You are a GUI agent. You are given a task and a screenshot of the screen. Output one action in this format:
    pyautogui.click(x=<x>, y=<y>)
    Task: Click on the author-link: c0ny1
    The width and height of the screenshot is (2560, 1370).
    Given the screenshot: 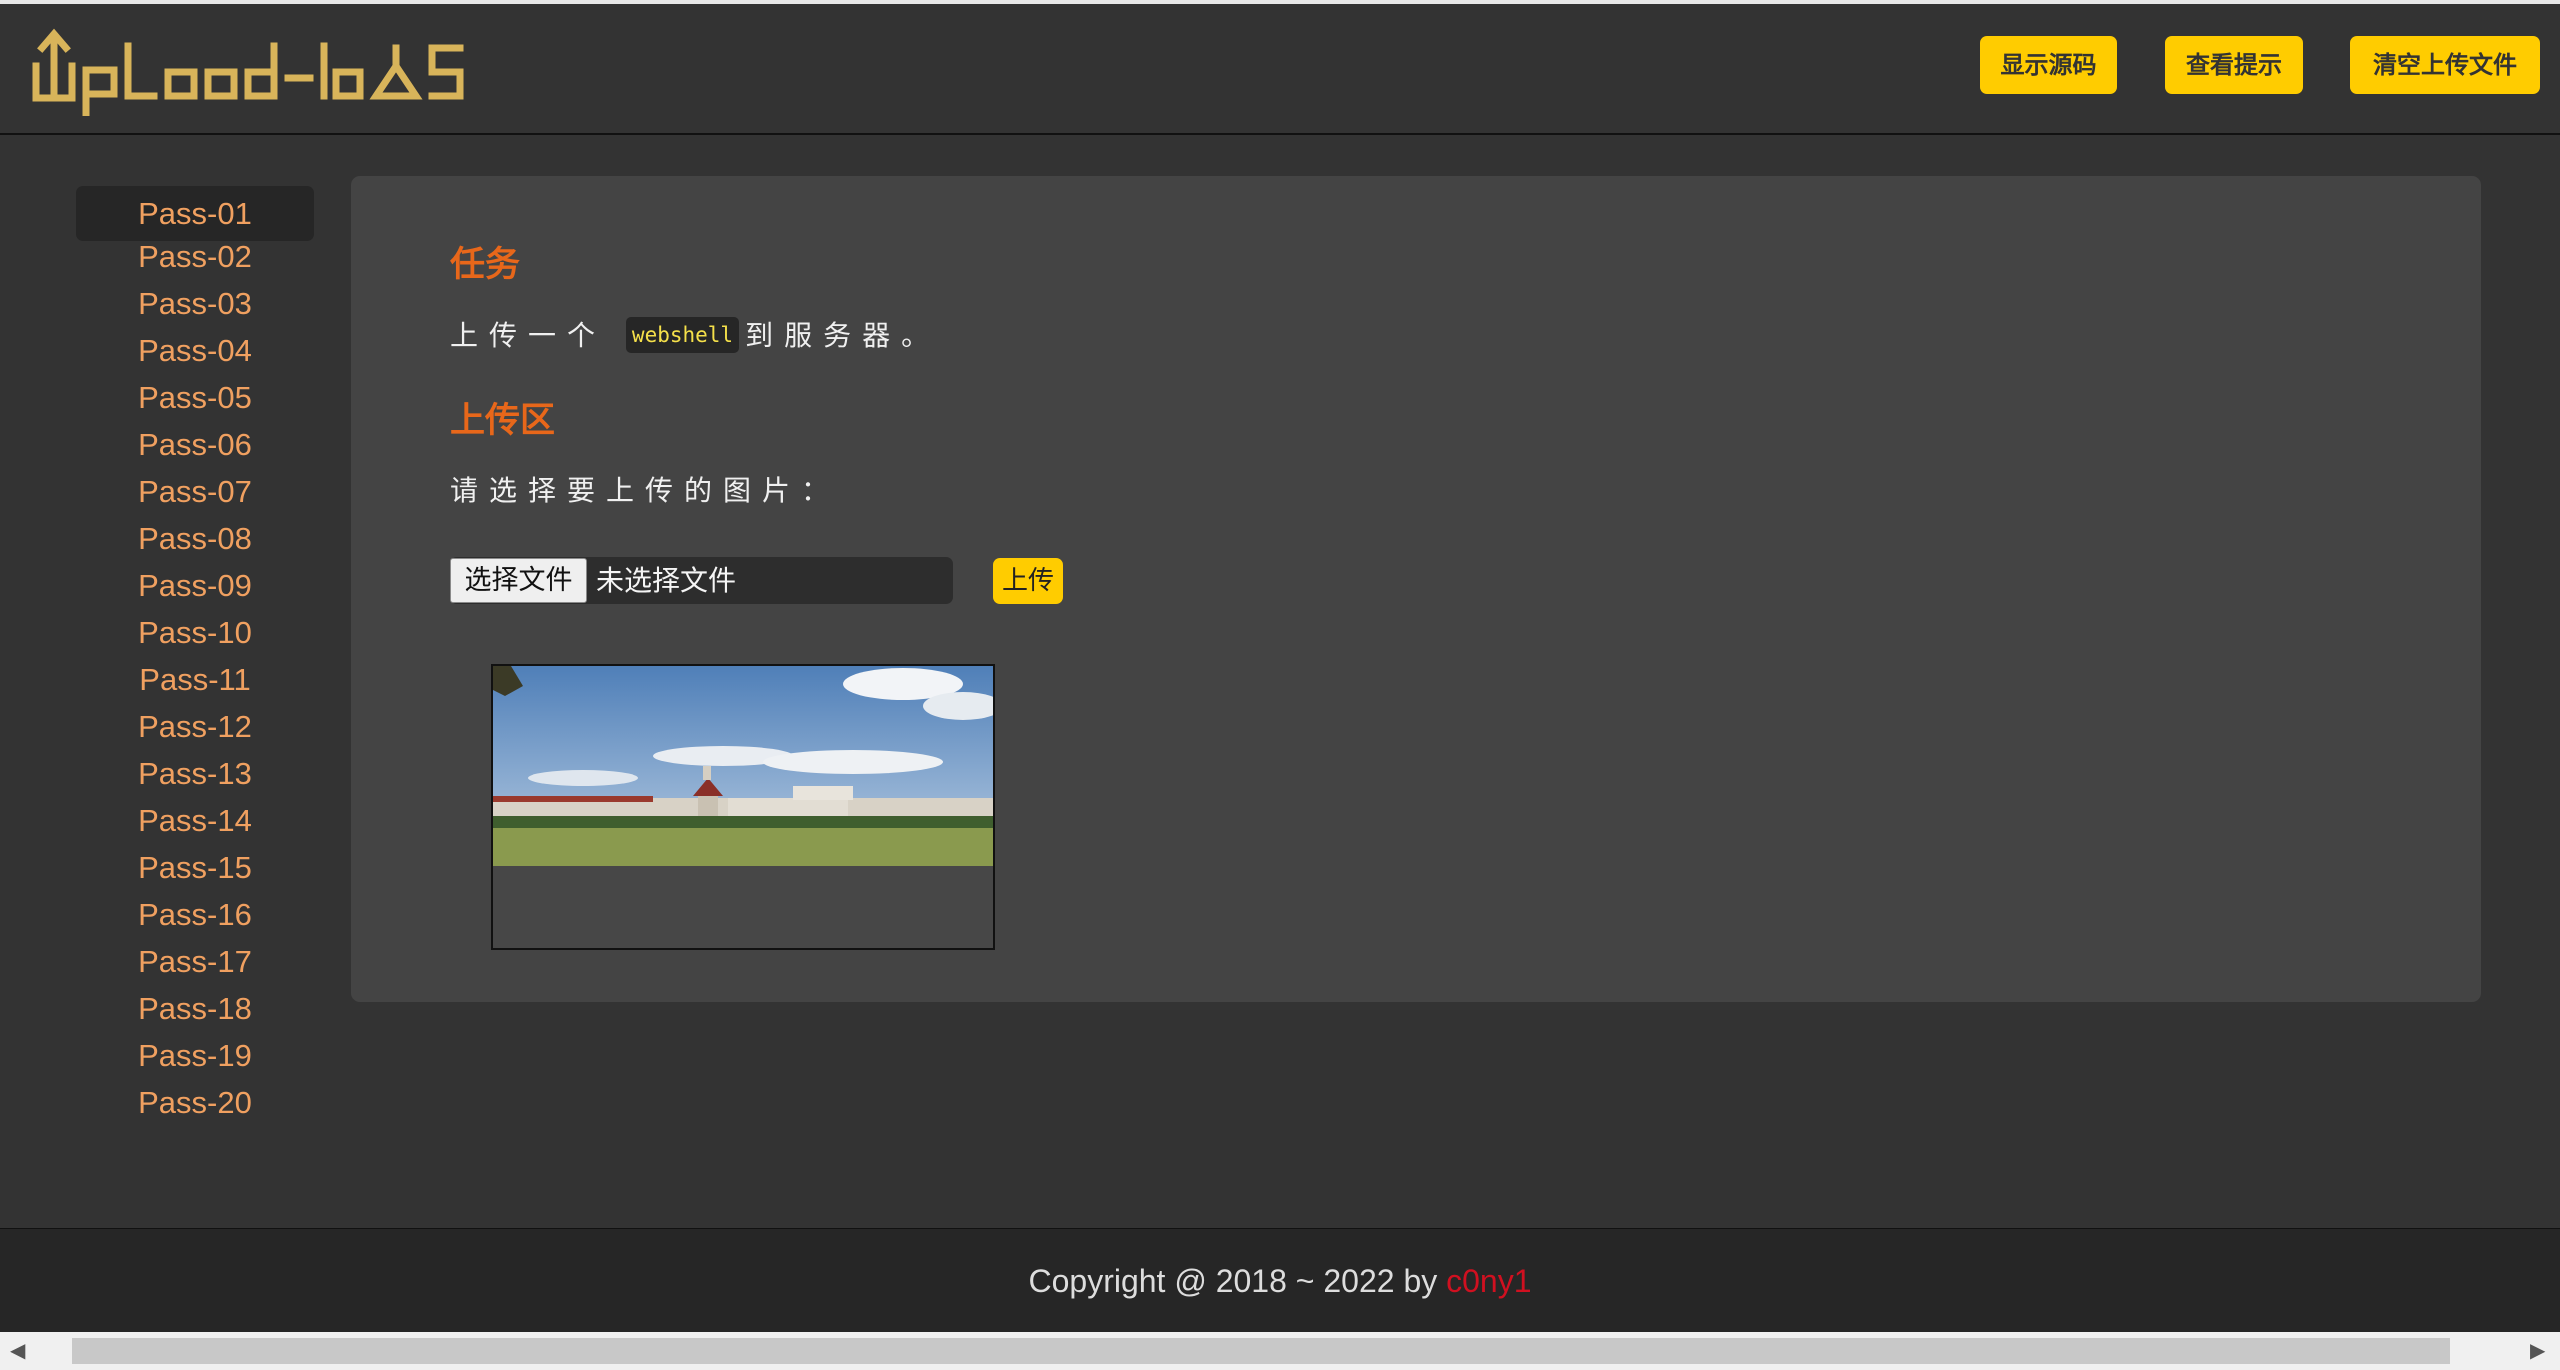 What is the action you would take?
    pyautogui.click(x=1488, y=1281)
    